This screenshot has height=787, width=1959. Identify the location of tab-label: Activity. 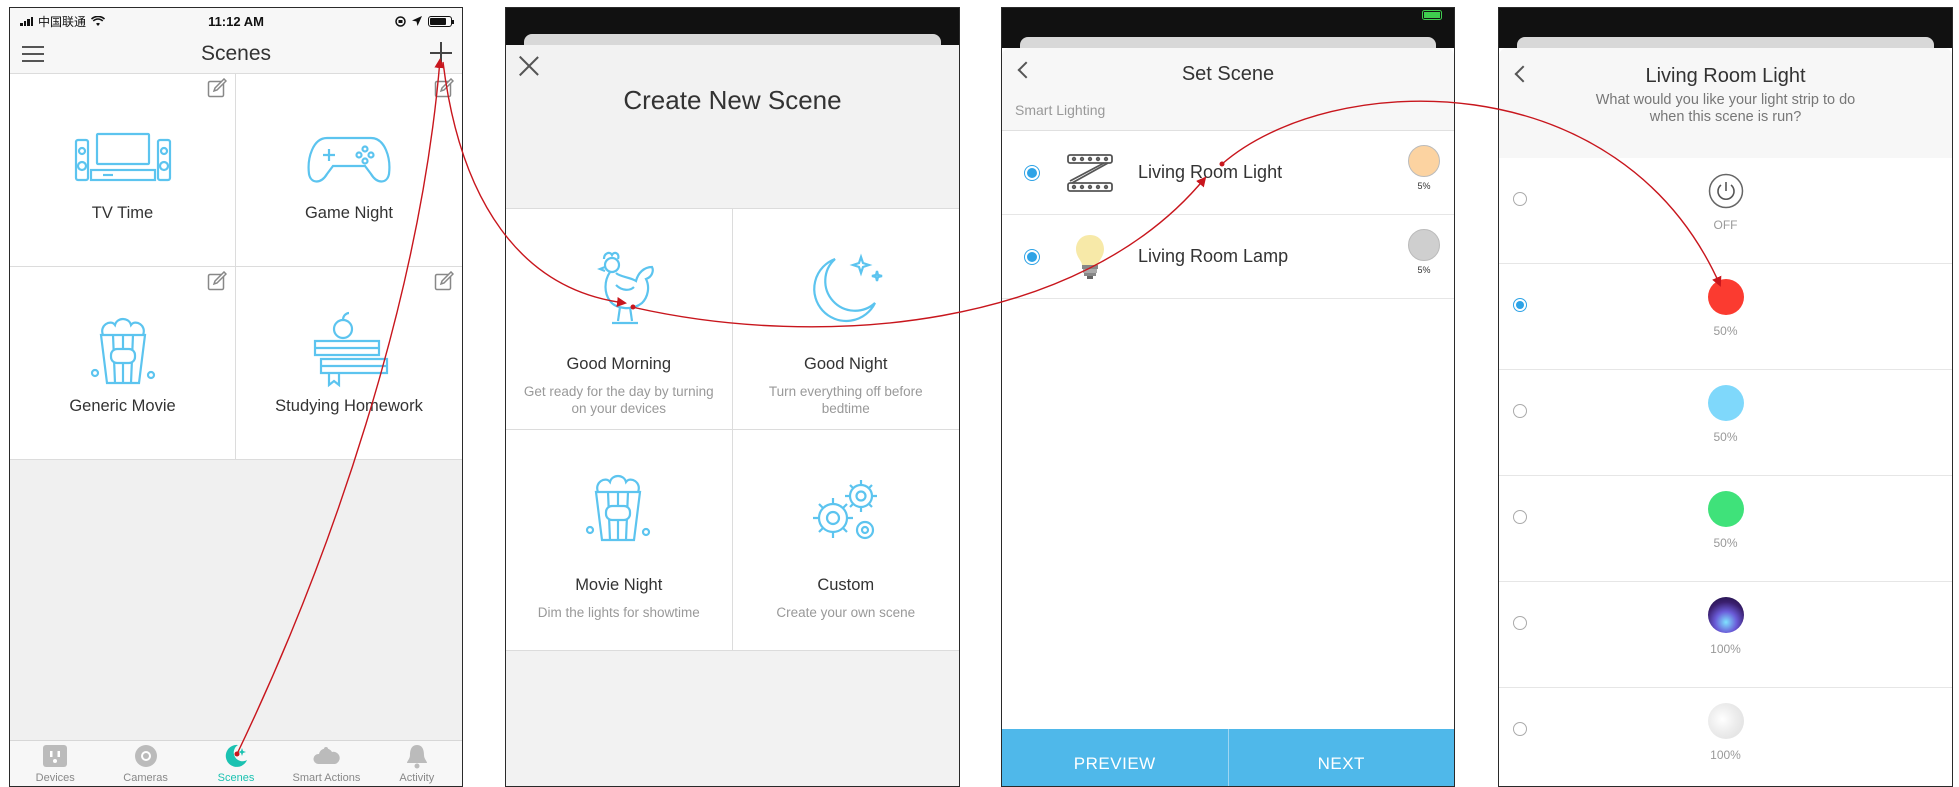
(417, 778).